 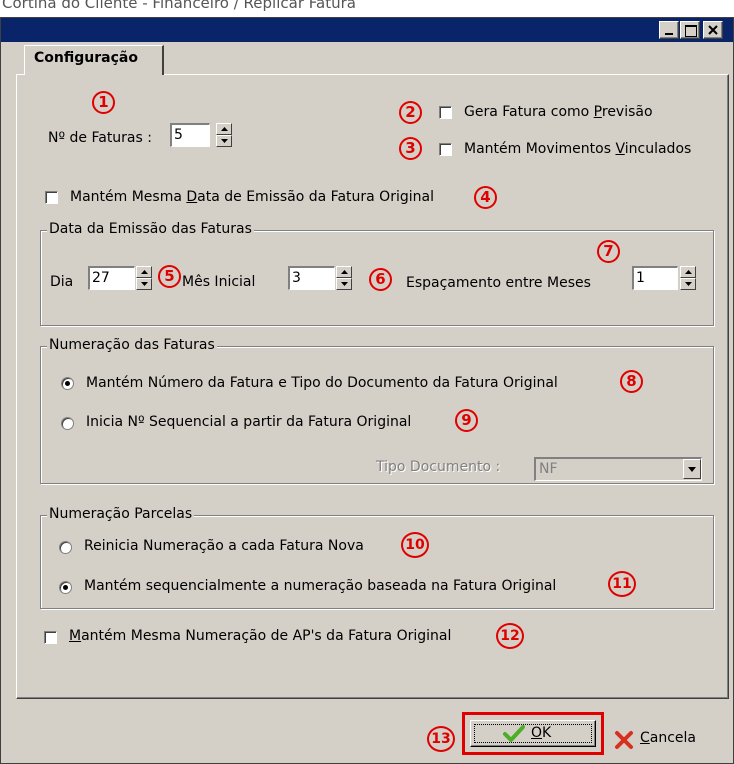 What do you see at coordinates (441, 739) in the screenshot?
I see `annotation-badge-13: 13` at bounding box center [441, 739].